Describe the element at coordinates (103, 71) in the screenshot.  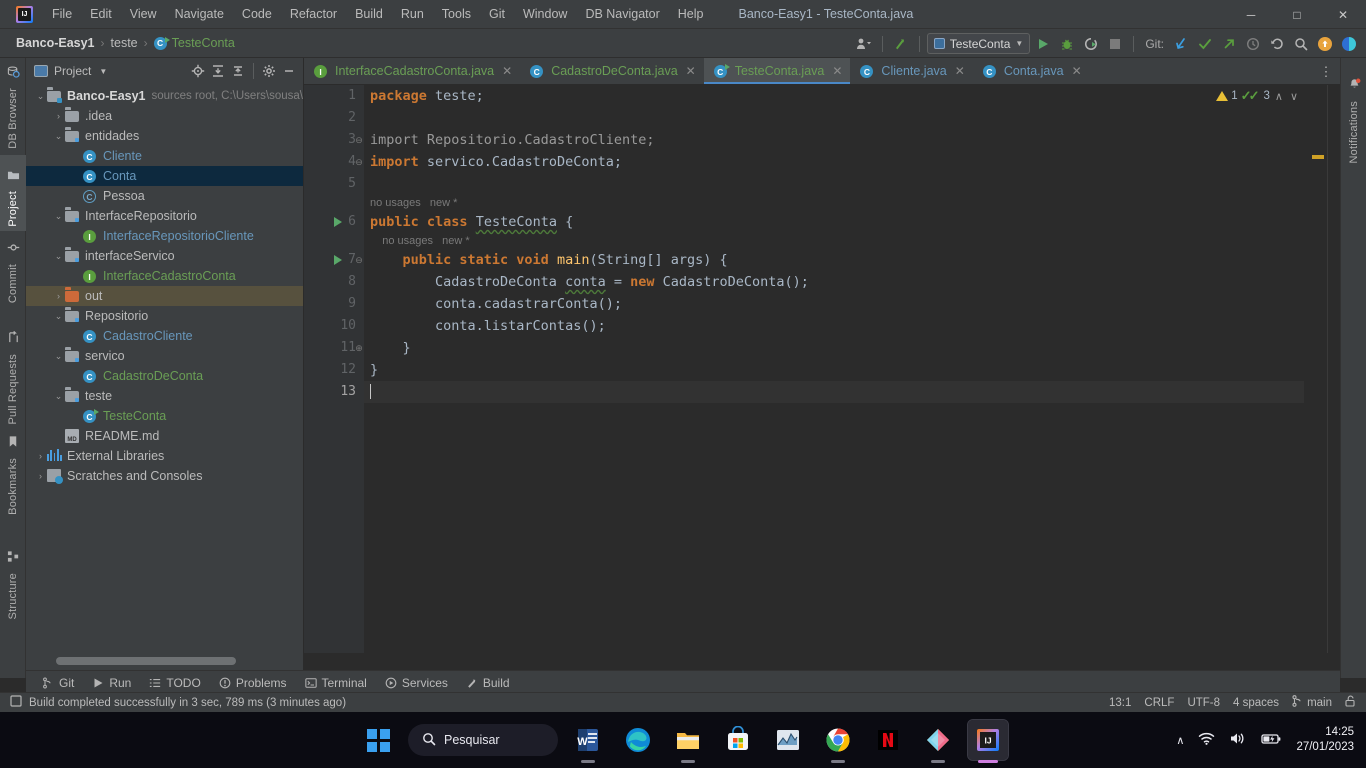
I see `chevron-down-icon: ▼` at that location.